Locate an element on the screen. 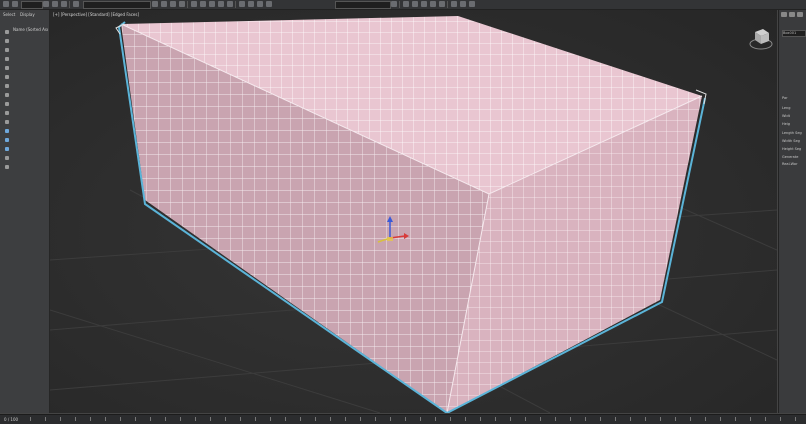 This screenshot has width=806, height=424. parameter-row: Leng is located at coordinates (794, 108).